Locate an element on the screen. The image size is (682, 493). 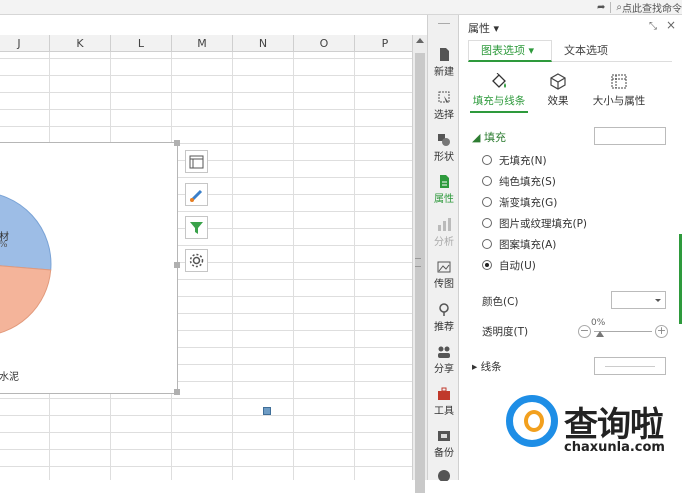
pie-chart: 材 % 水泥 is located at coordinates (90, 267).